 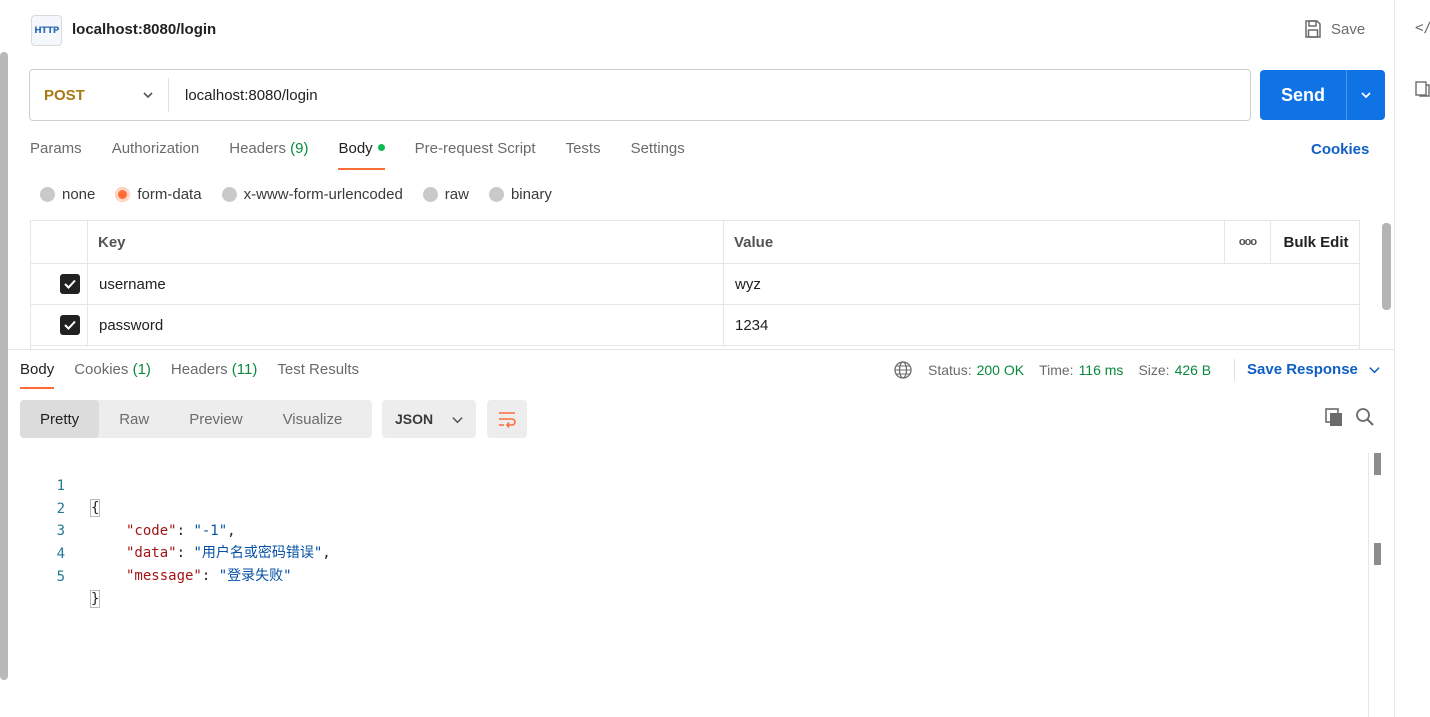 I want to click on bulk-edit-button: Bulk Edit, so click(x=1315, y=242).